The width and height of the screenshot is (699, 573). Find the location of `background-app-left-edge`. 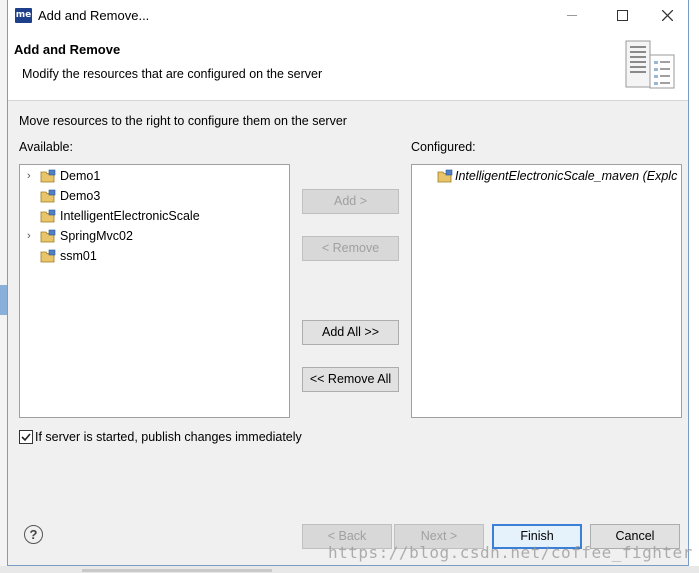

background-app-left-edge is located at coordinates (3, 286).